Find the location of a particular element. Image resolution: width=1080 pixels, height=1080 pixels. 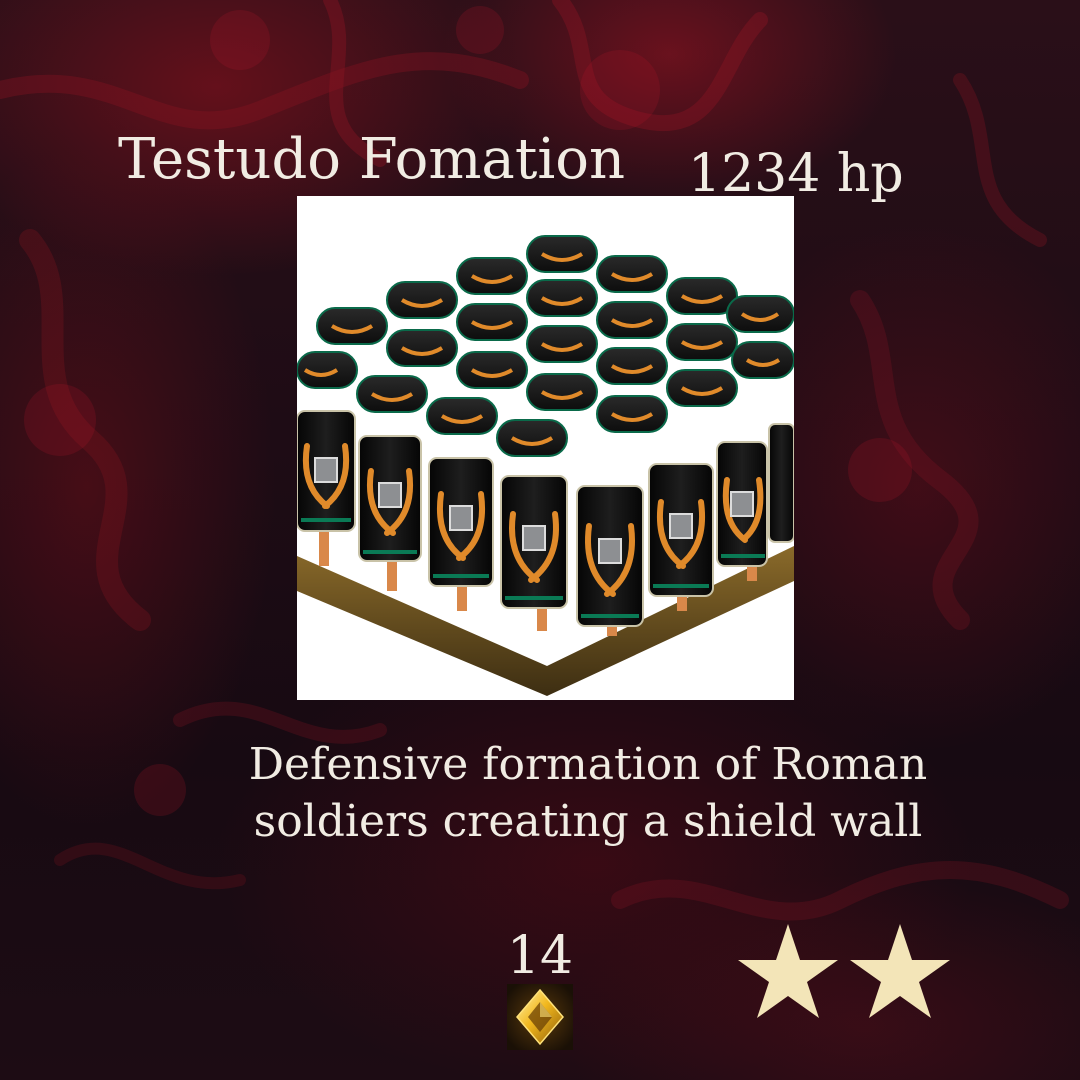

cost-value: 14 is located at coordinates (540, 956).